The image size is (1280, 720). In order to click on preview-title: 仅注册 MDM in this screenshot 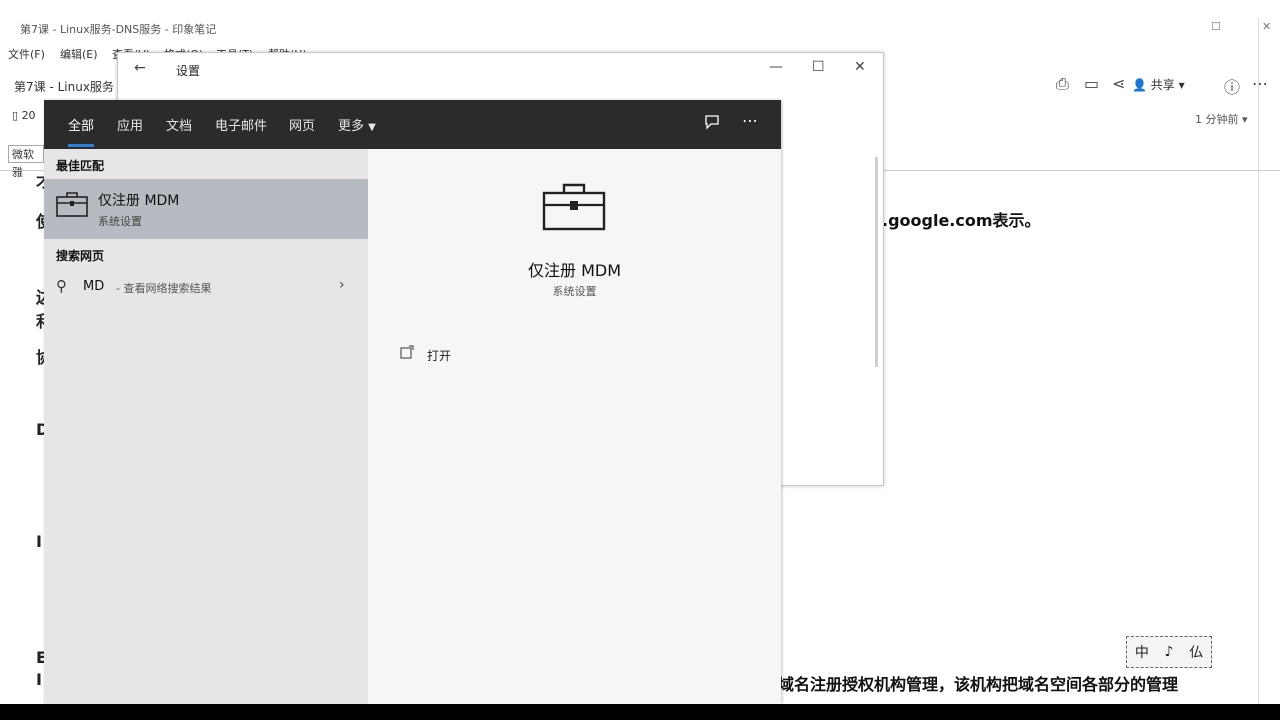, I will do `click(574, 270)`.